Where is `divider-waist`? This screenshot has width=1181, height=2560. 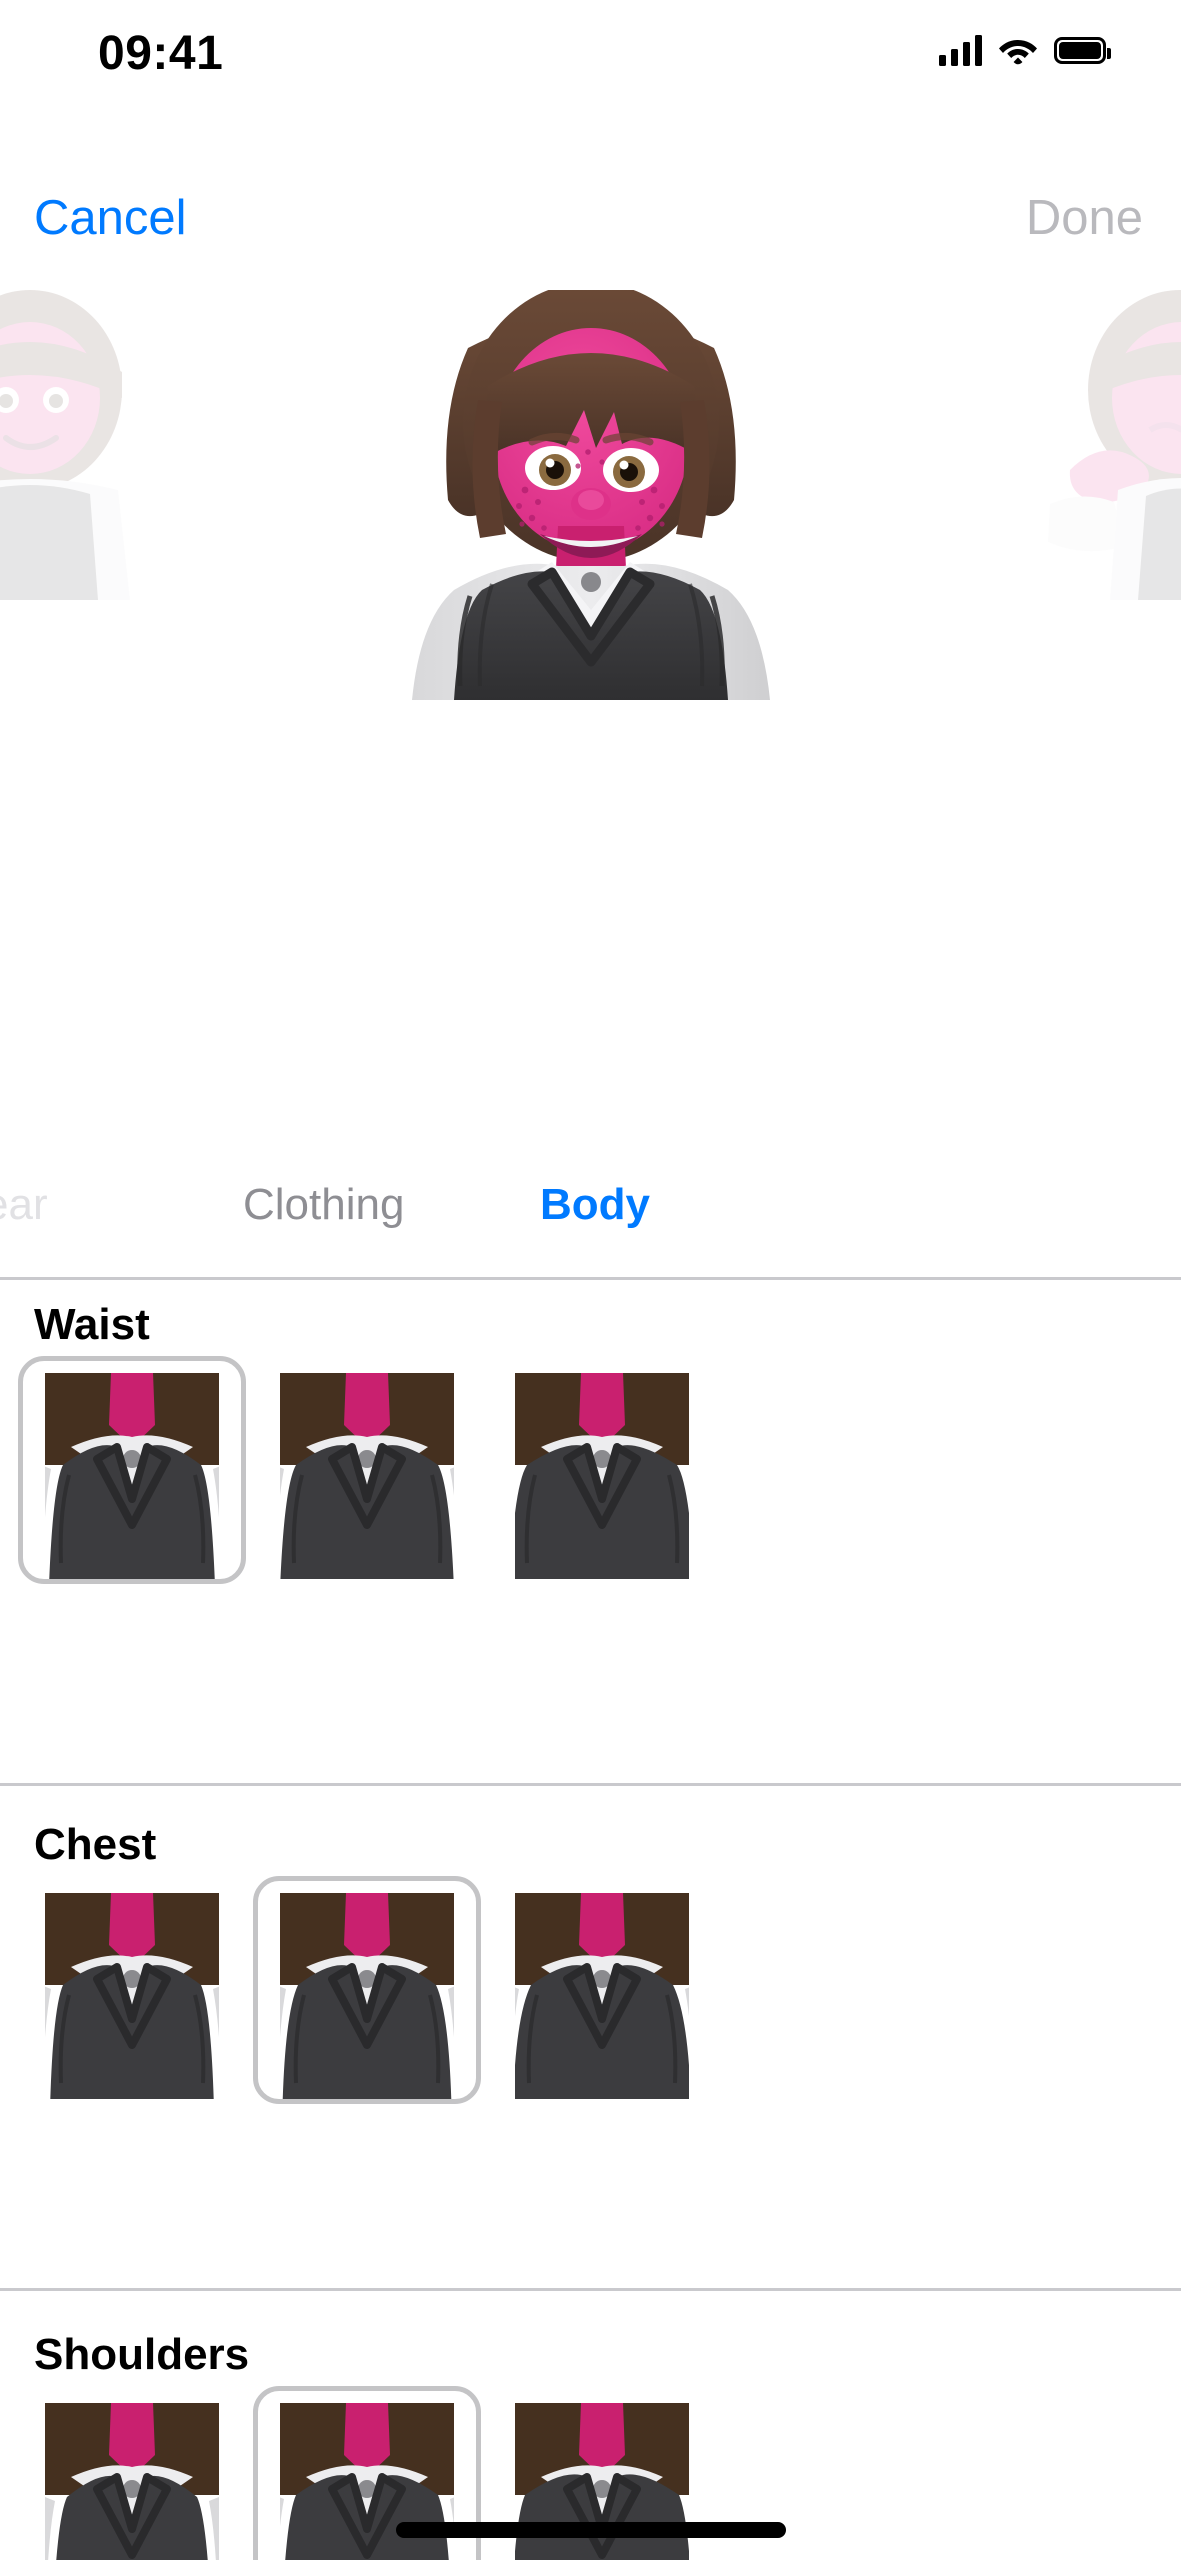 divider-waist is located at coordinates (590, 1784).